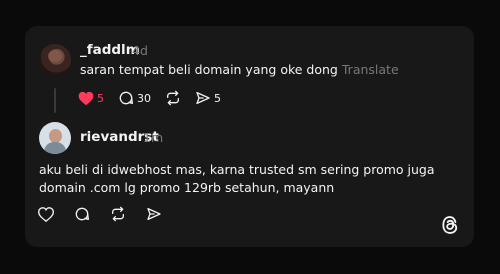 Image resolution: width=500 pixels, height=274 pixels. What do you see at coordinates (55, 100) in the screenshot?
I see `thread-connector-line` at bounding box center [55, 100].